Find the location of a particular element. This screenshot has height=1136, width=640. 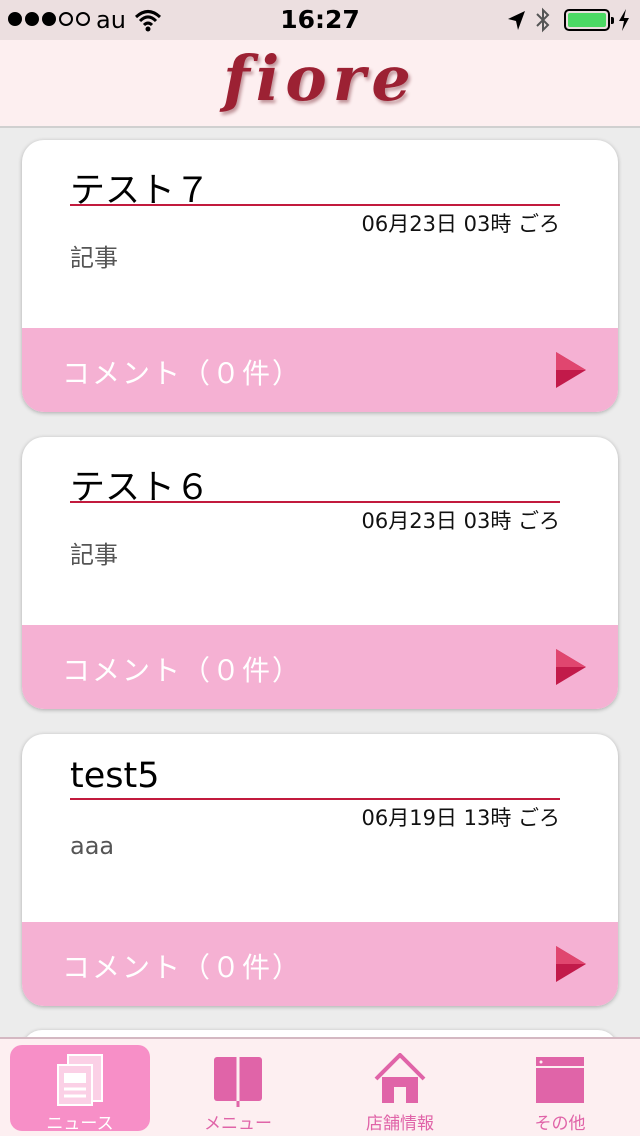

menu-book-icon is located at coordinates (238, 1082).